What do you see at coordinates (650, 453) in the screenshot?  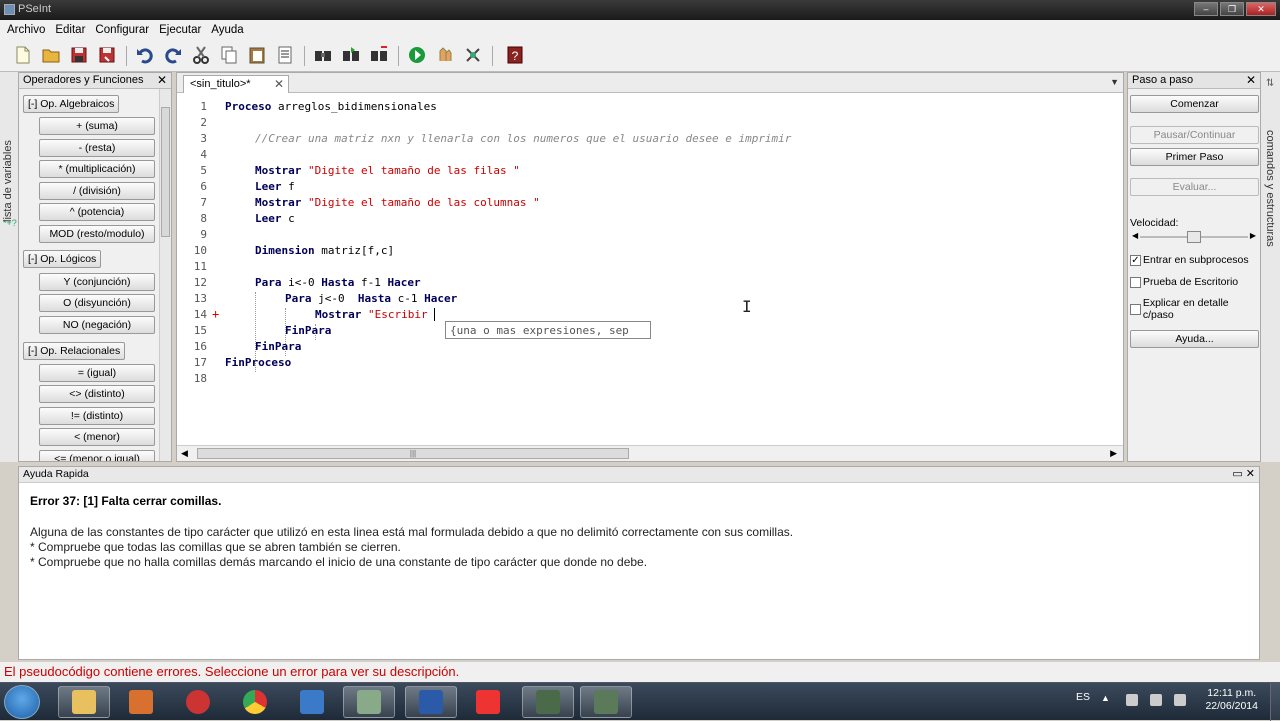 I see `editor-hscrollbar: ◀ ||| ▶` at bounding box center [650, 453].